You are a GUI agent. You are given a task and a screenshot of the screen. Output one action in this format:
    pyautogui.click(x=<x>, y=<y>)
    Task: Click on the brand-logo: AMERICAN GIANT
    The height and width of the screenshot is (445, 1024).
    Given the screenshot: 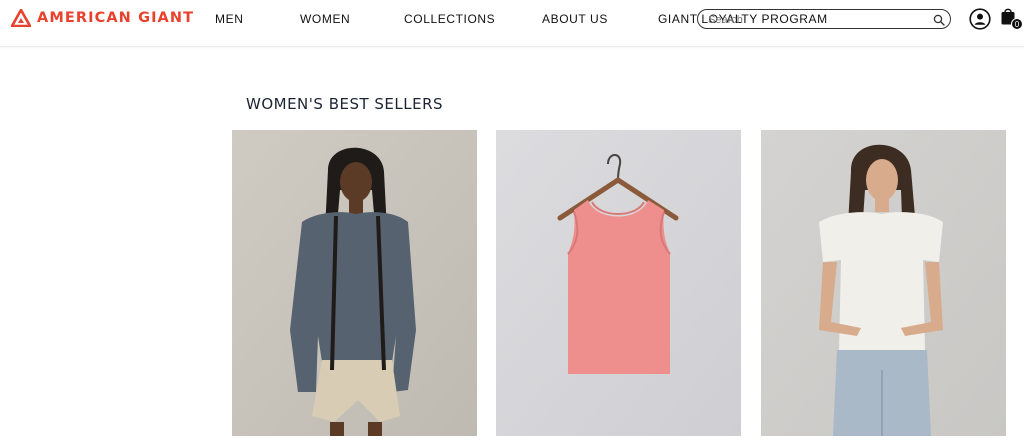 What is the action you would take?
    pyautogui.click(x=102, y=18)
    